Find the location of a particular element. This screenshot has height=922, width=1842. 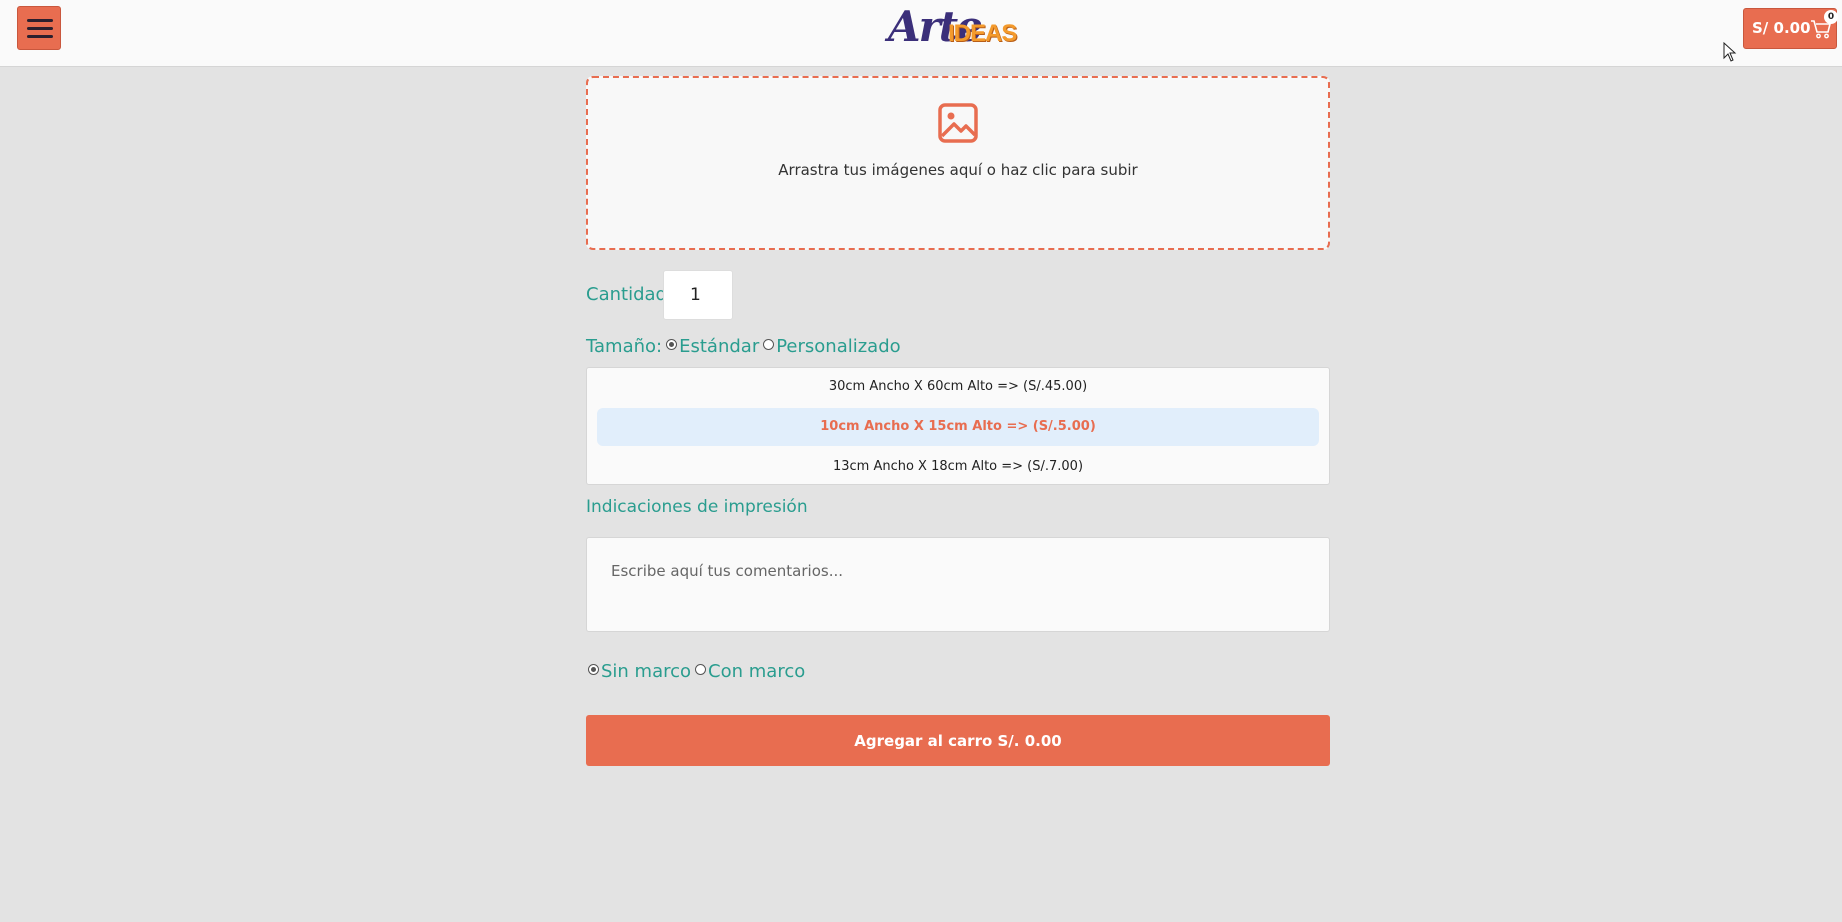

print-instructions-label: Indicaciones de impresión is located at coordinates (697, 507).